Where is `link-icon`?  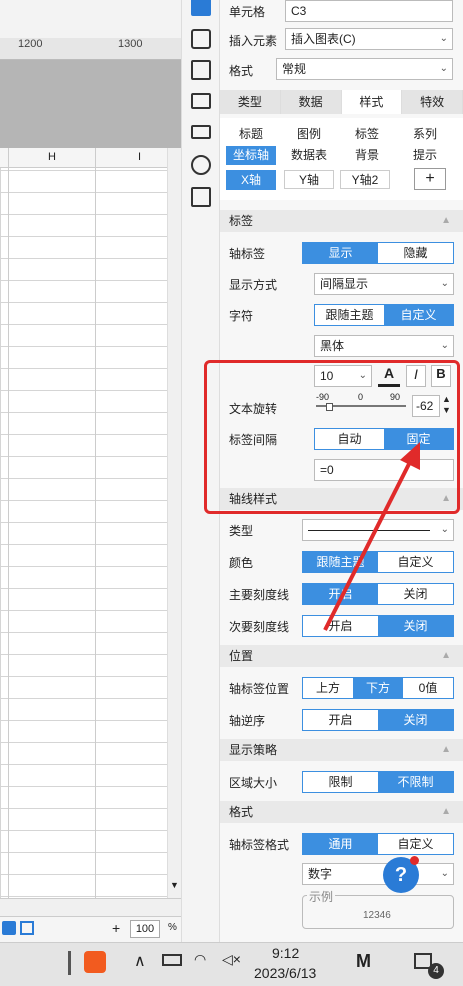 link-icon is located at coordinates (201, 165).